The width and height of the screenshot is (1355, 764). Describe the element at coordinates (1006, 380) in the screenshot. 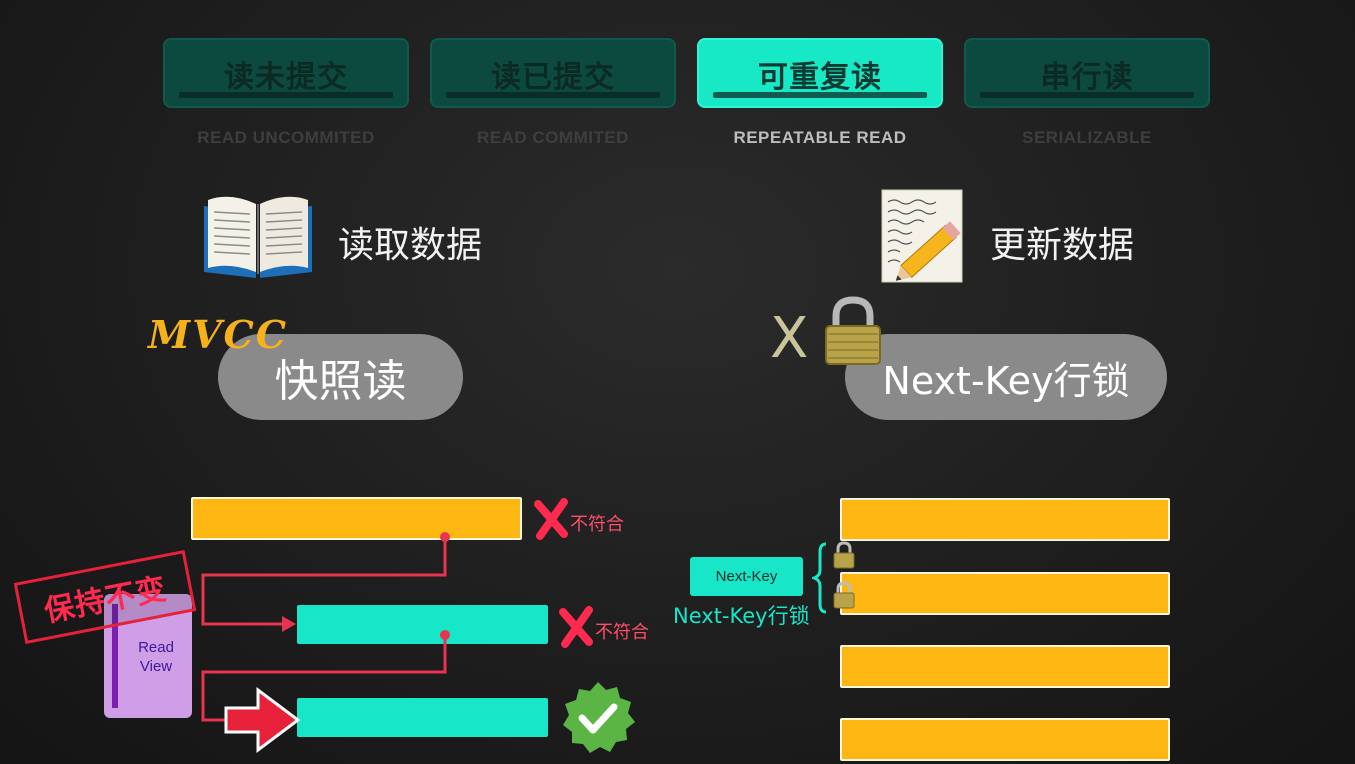

I see `next-key-lock-label: Next-Key行锁` at that location.